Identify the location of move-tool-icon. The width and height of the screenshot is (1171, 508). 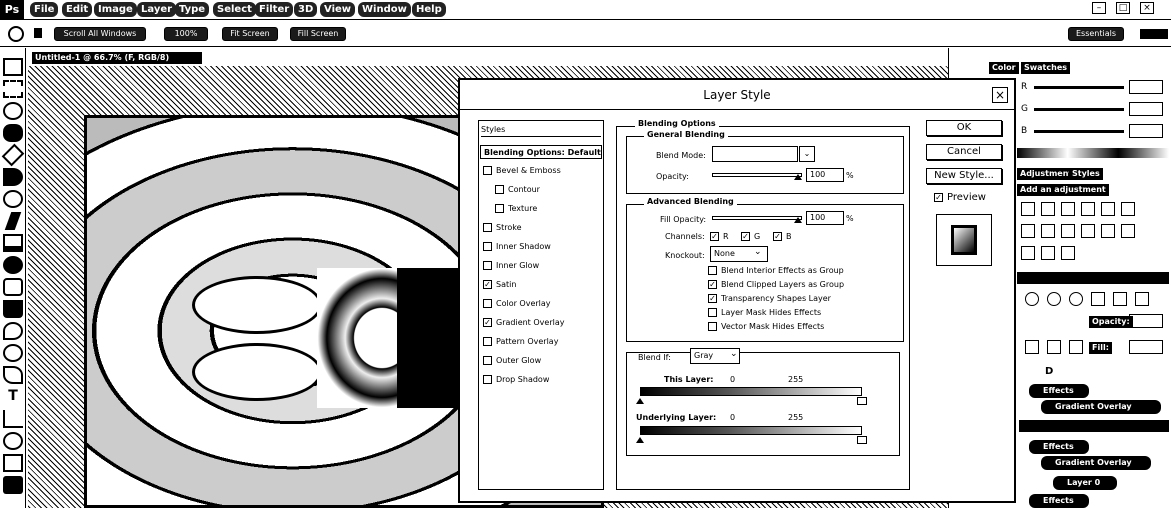
(13, 67).